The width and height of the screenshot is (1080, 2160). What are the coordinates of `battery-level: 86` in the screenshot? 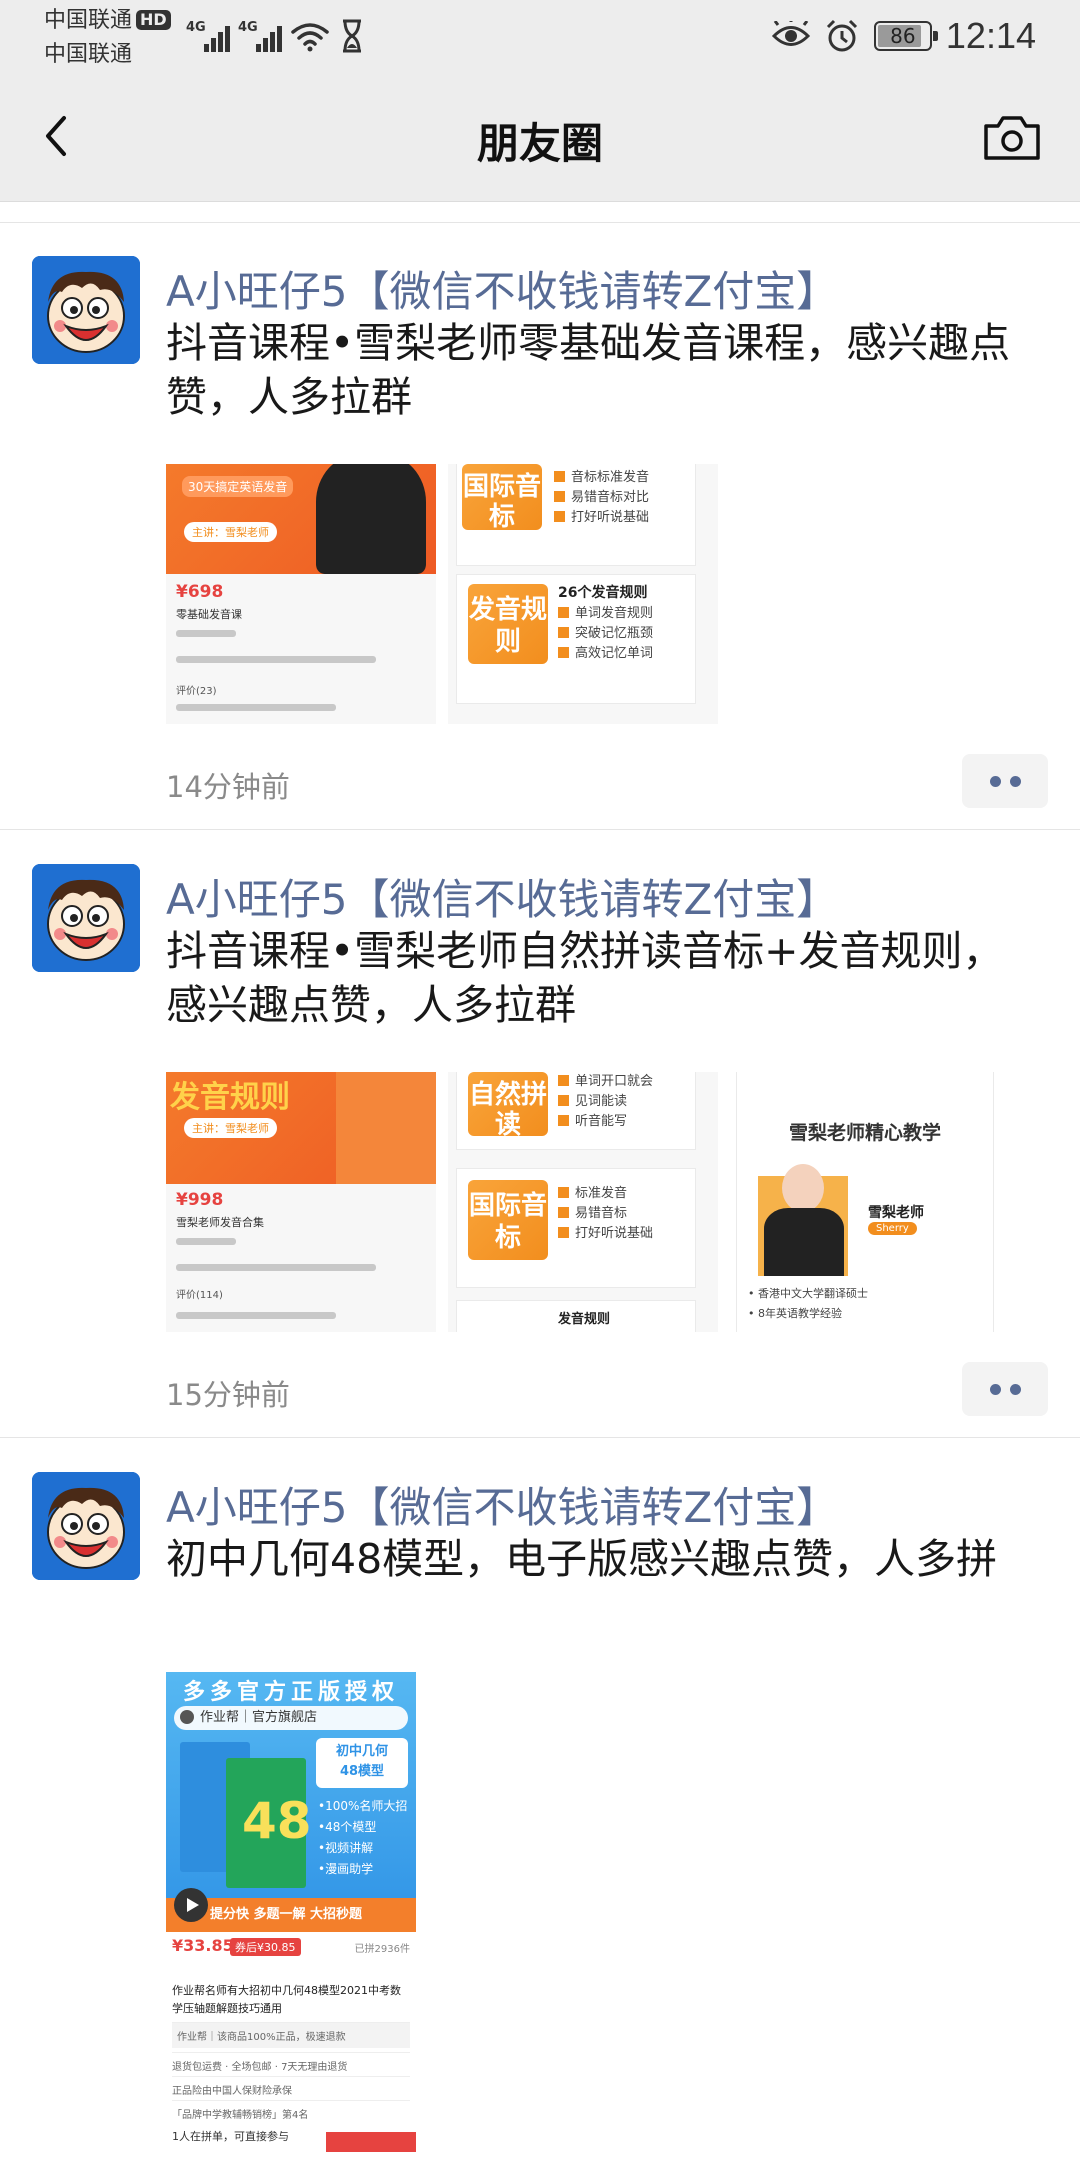 It's located at (903, 36).